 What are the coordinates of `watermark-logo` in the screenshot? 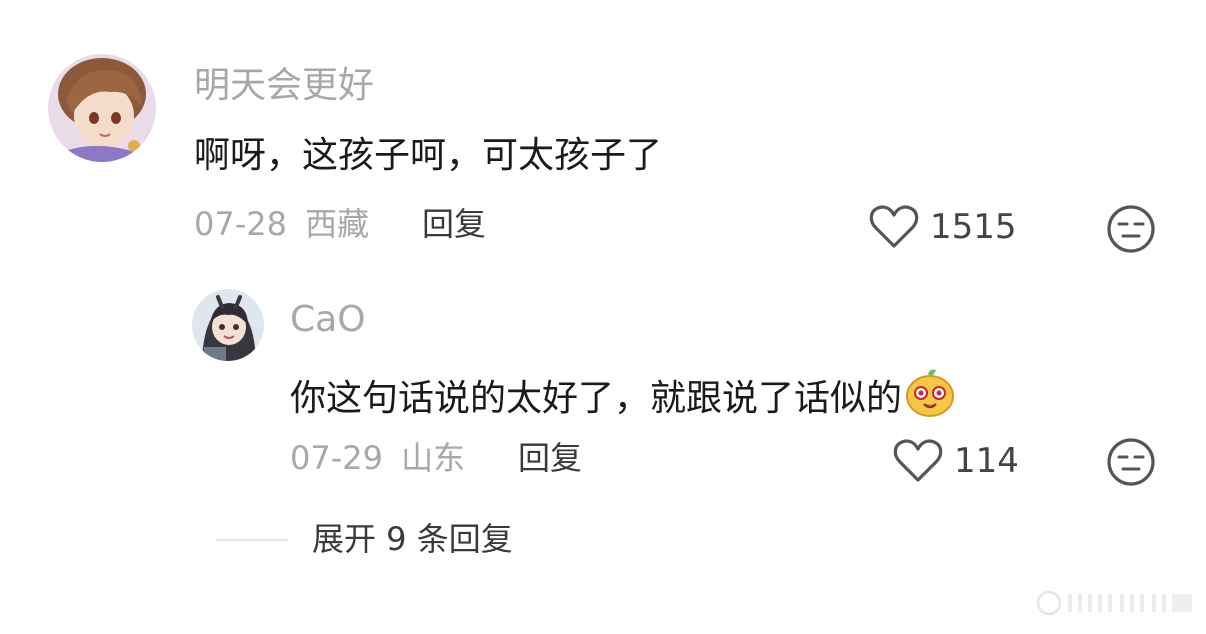 It's located at (1116, 605).